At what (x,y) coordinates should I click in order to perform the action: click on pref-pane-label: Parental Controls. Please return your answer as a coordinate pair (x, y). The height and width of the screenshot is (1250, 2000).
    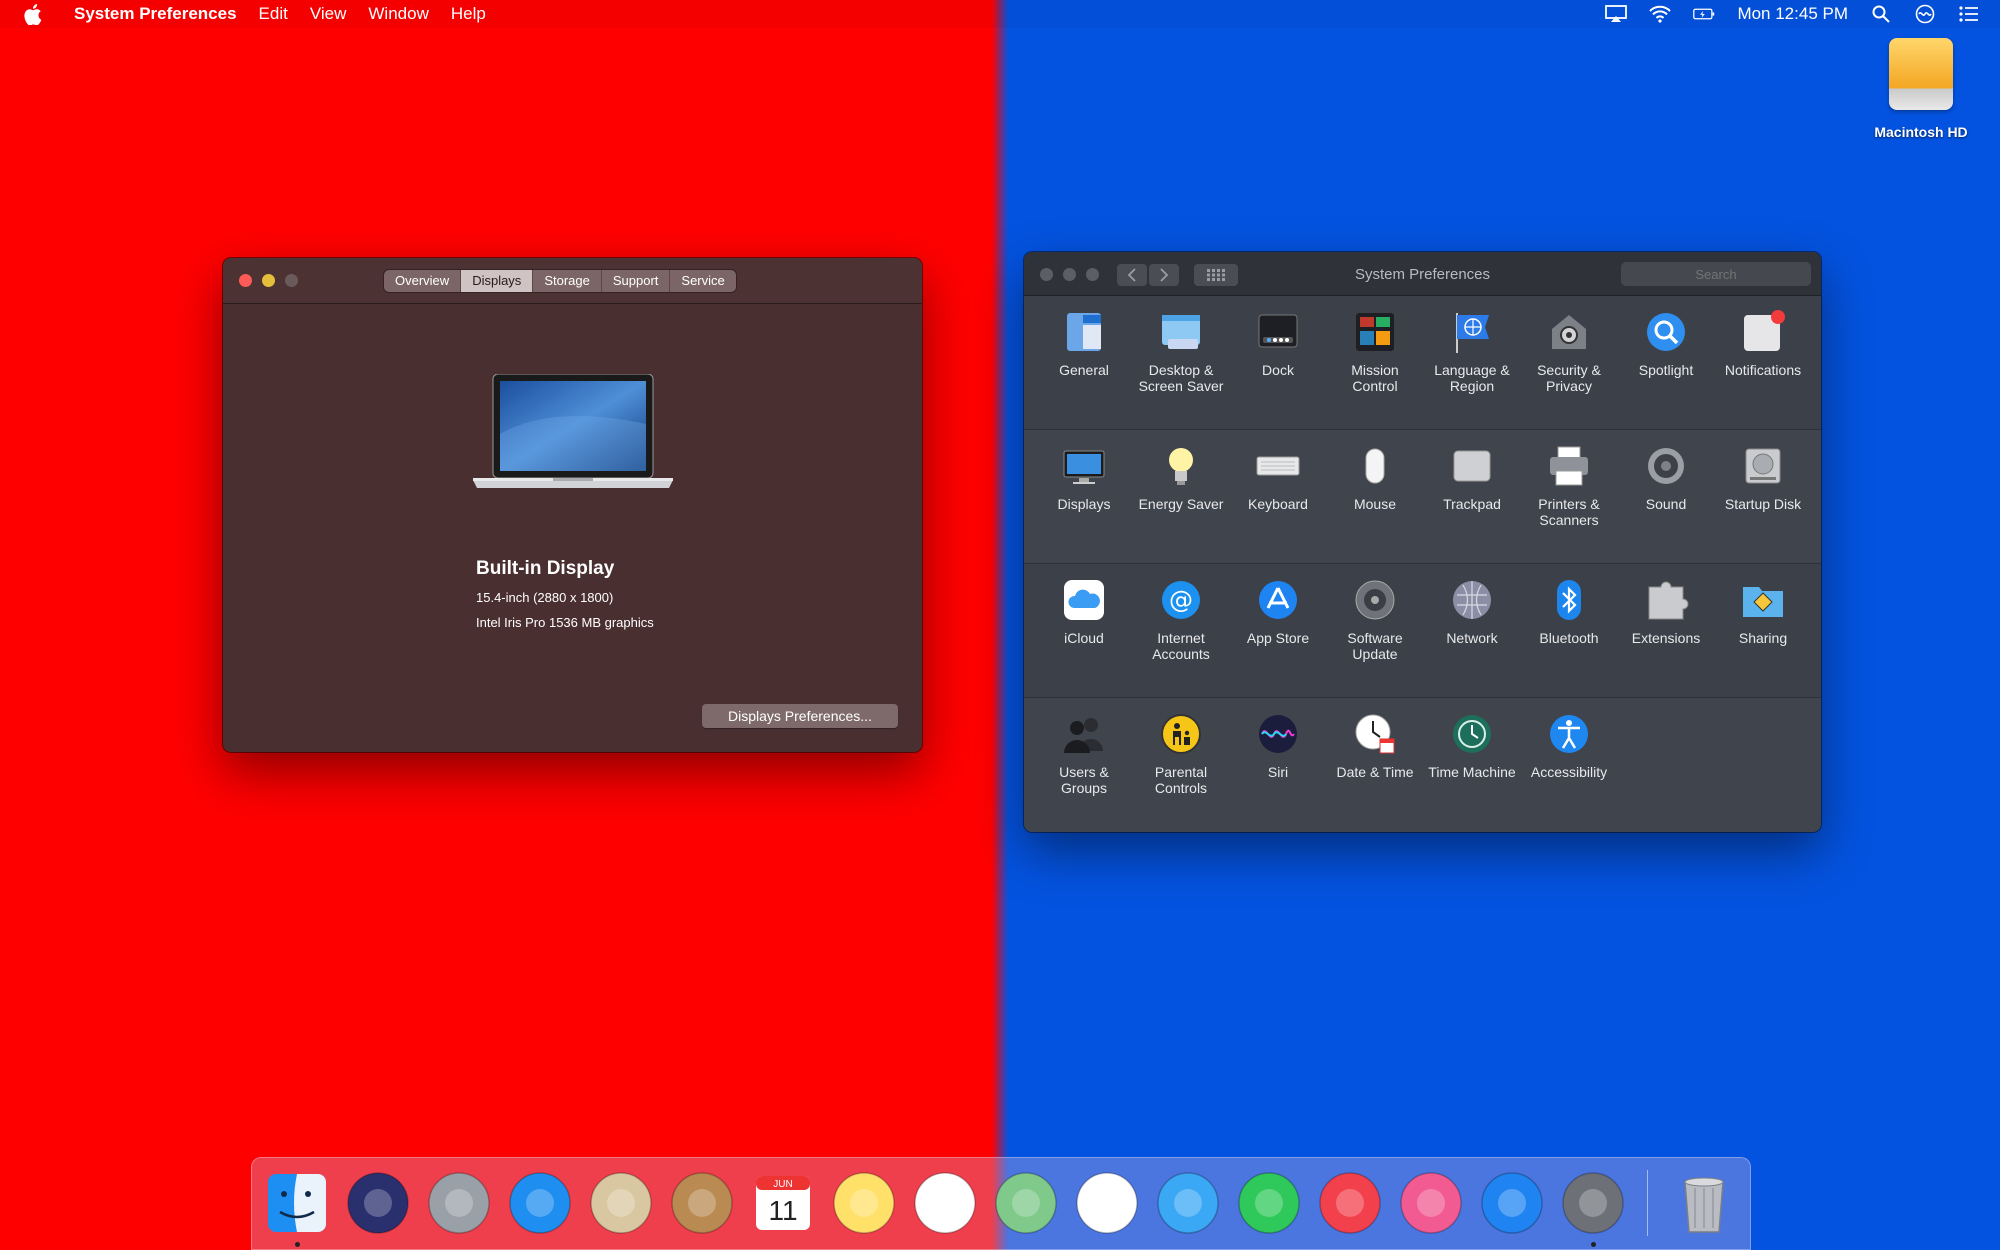
    Looking at the image, I should click on (1181, 780).